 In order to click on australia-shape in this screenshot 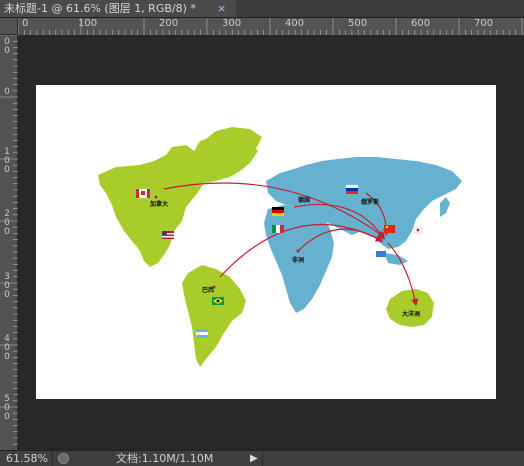, I will do `click(410, 308)`.